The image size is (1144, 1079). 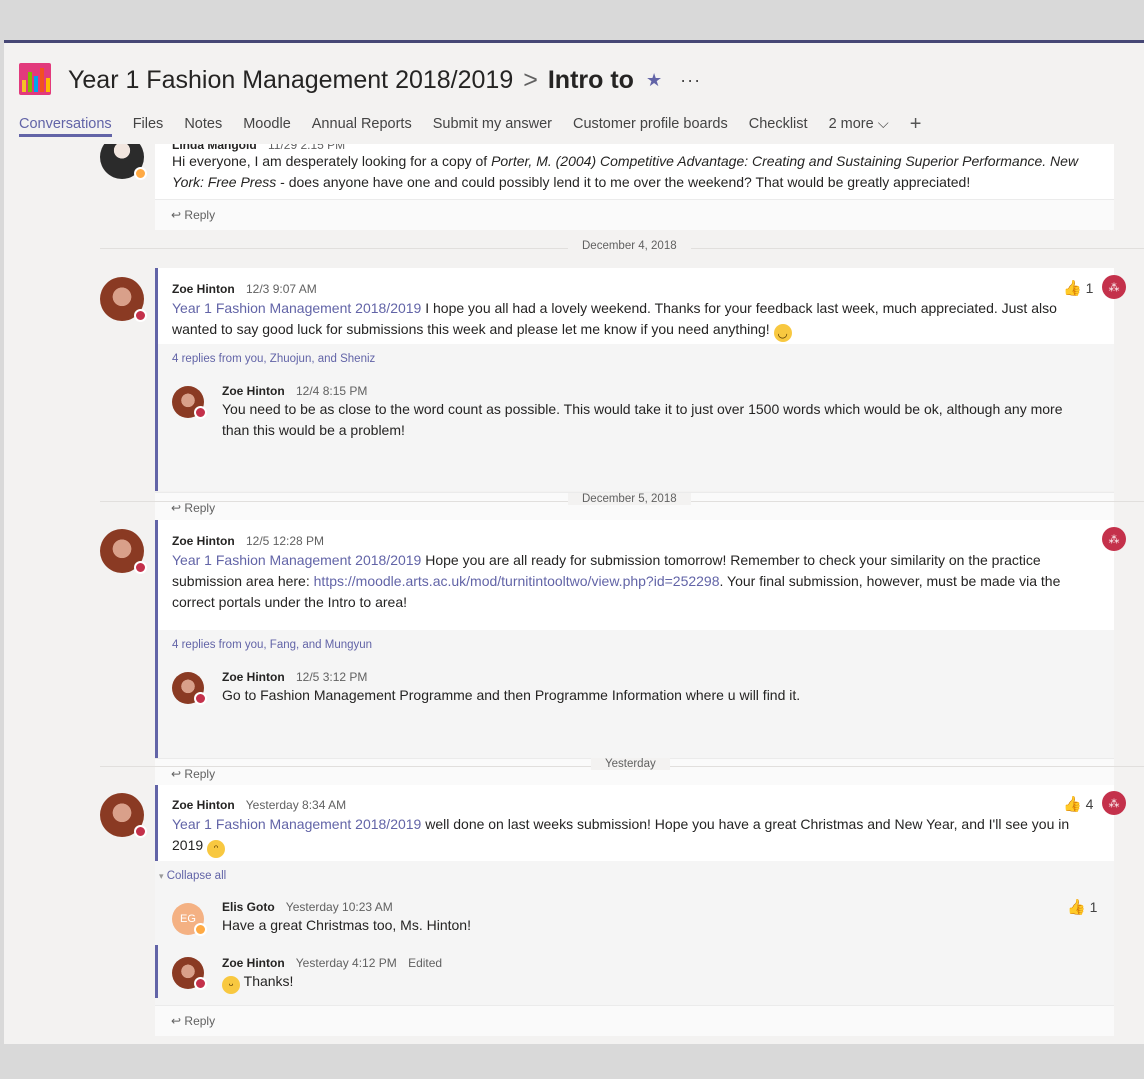 I want to click on tab-checklist: Checklist, so click(x=778, y=126).